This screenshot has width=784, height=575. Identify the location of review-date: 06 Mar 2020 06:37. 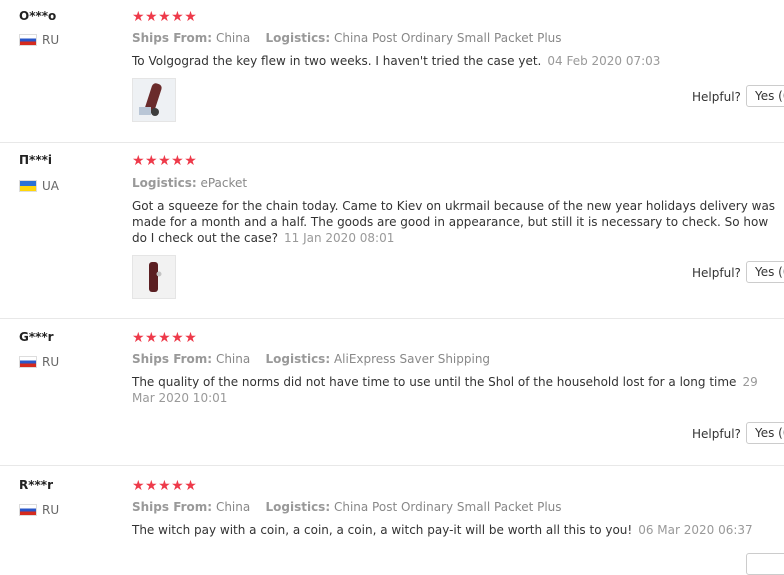
(695, 530).